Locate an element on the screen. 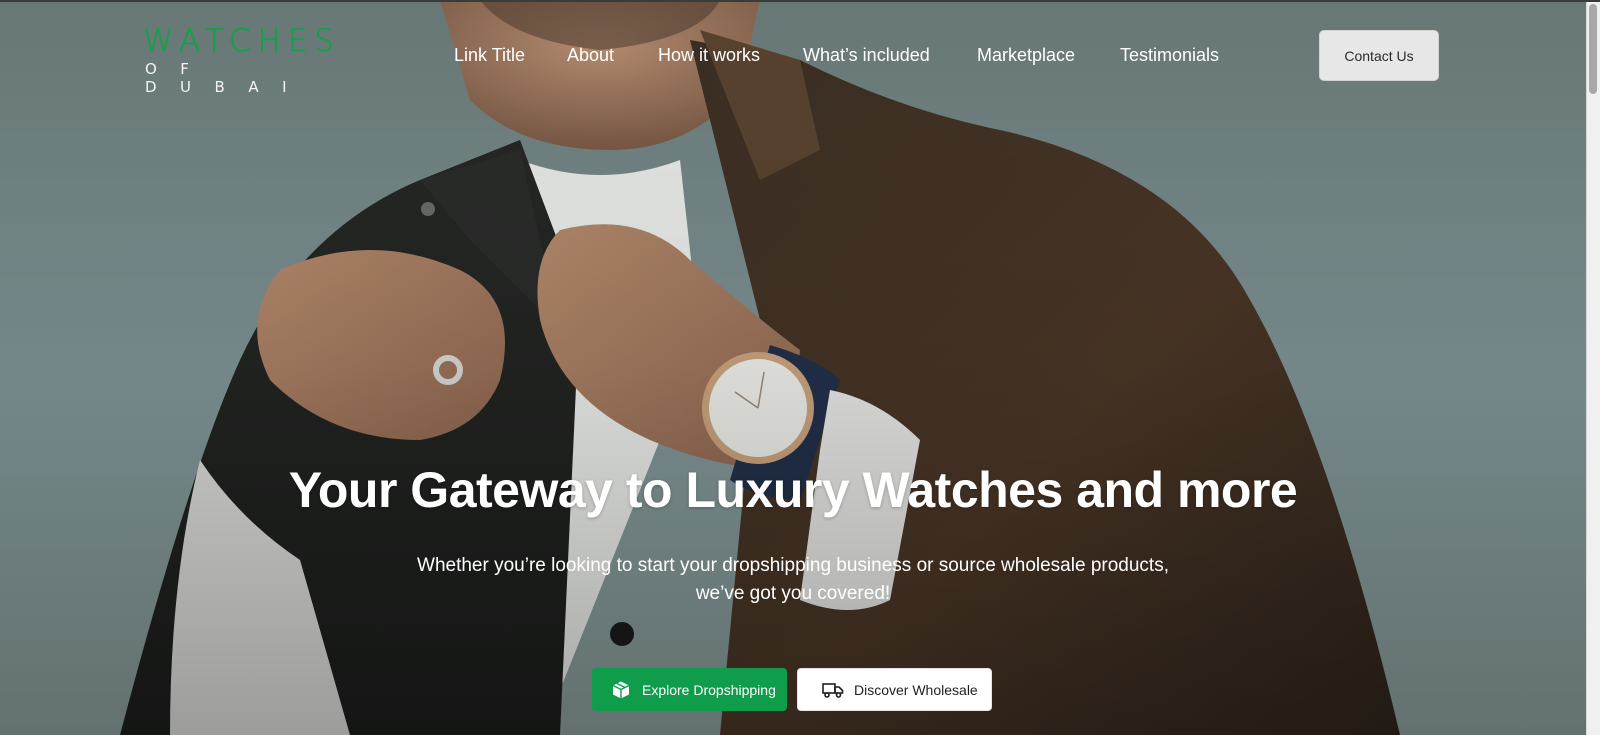 The height and width of the screenshot is (735, 1600). brand-logo: WATCHES OF DUBAI is located at coordinates (250, 59).